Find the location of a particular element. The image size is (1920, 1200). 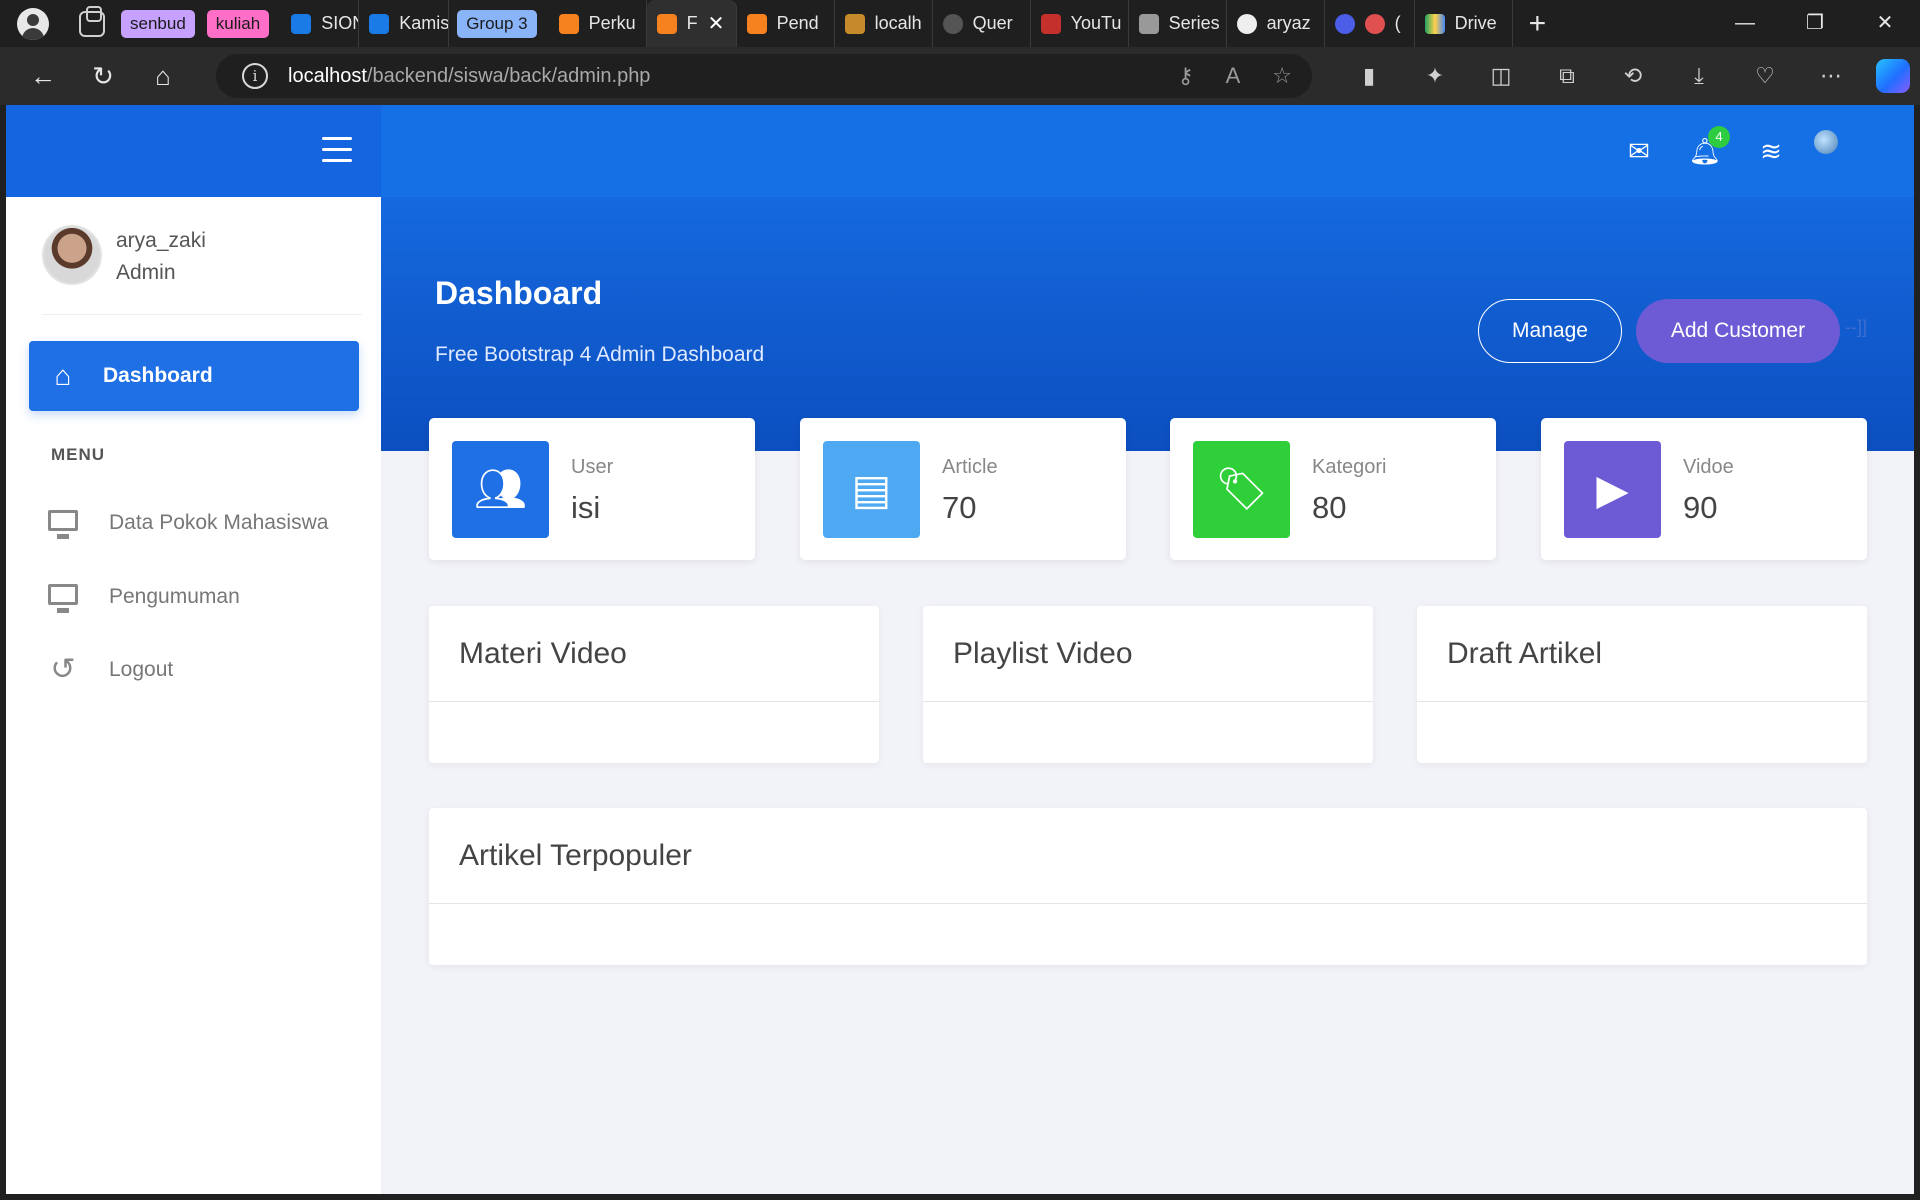

tab-youtube: YouTu is located at coordinates (1080, 23).